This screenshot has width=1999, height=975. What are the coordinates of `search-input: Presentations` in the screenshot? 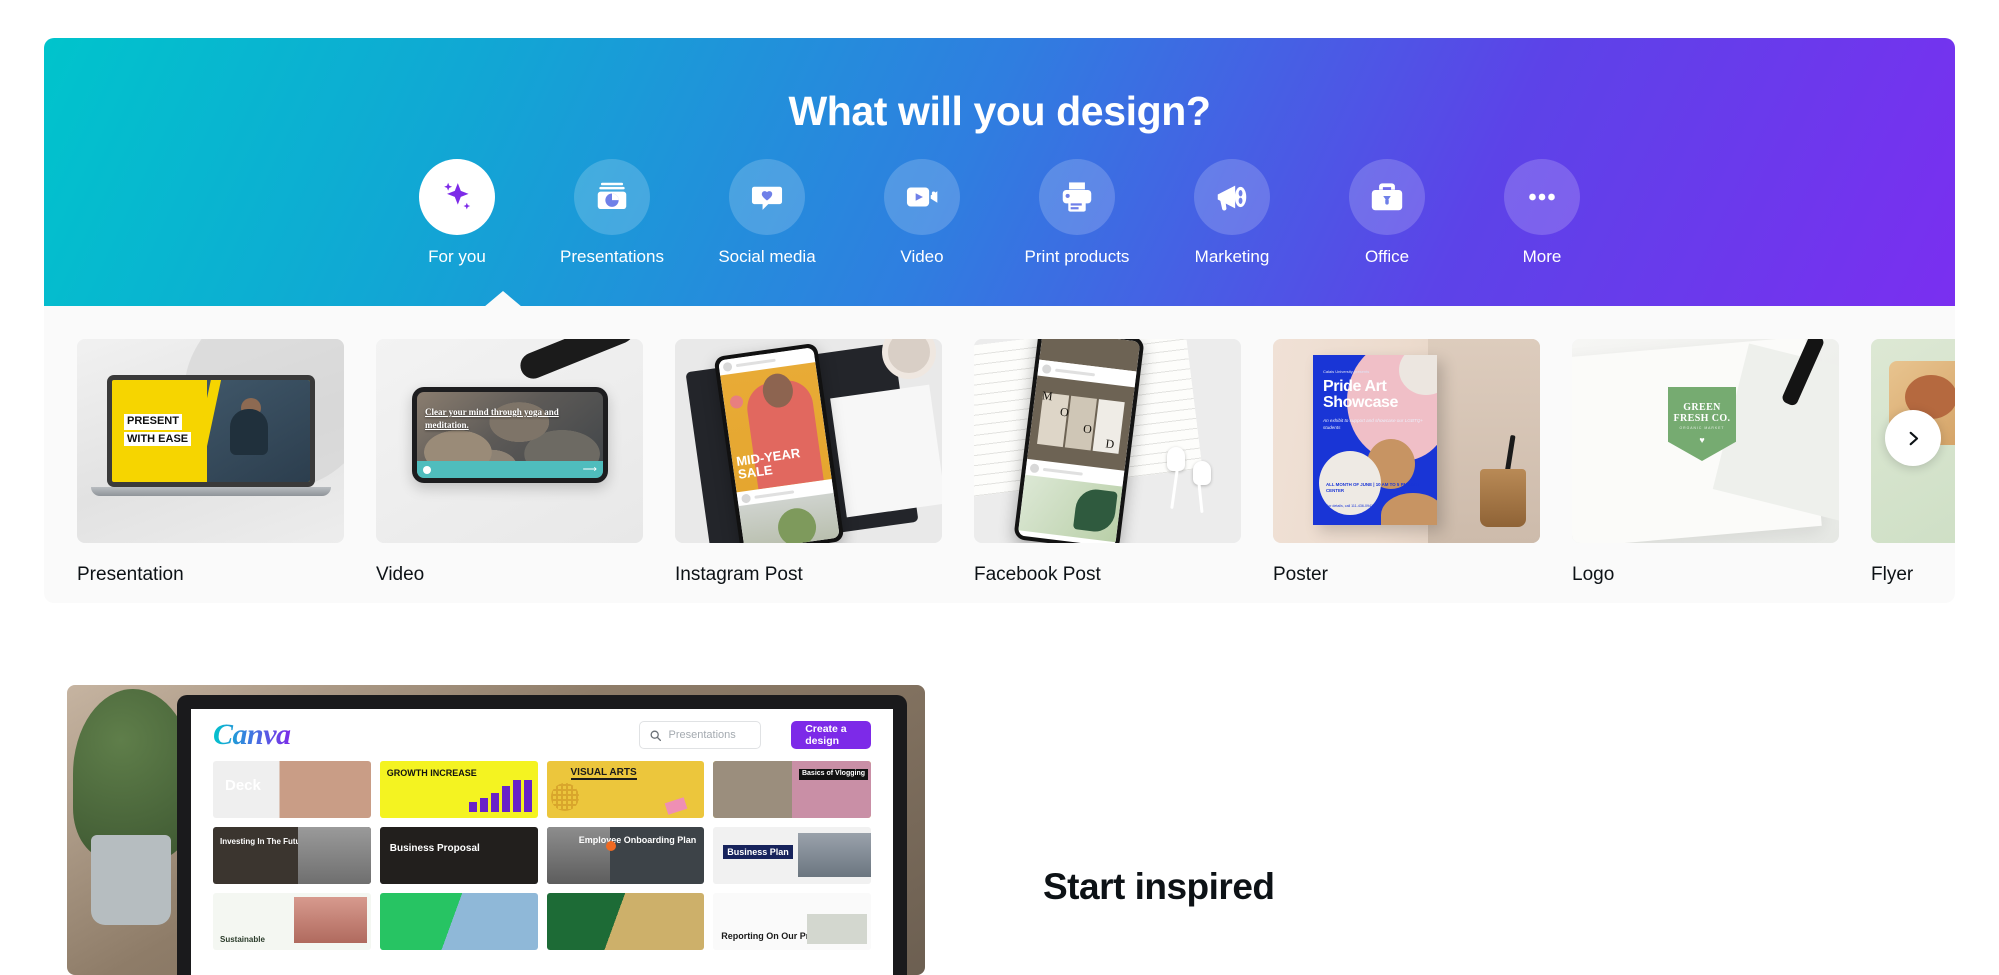 It's located at (700, 735).